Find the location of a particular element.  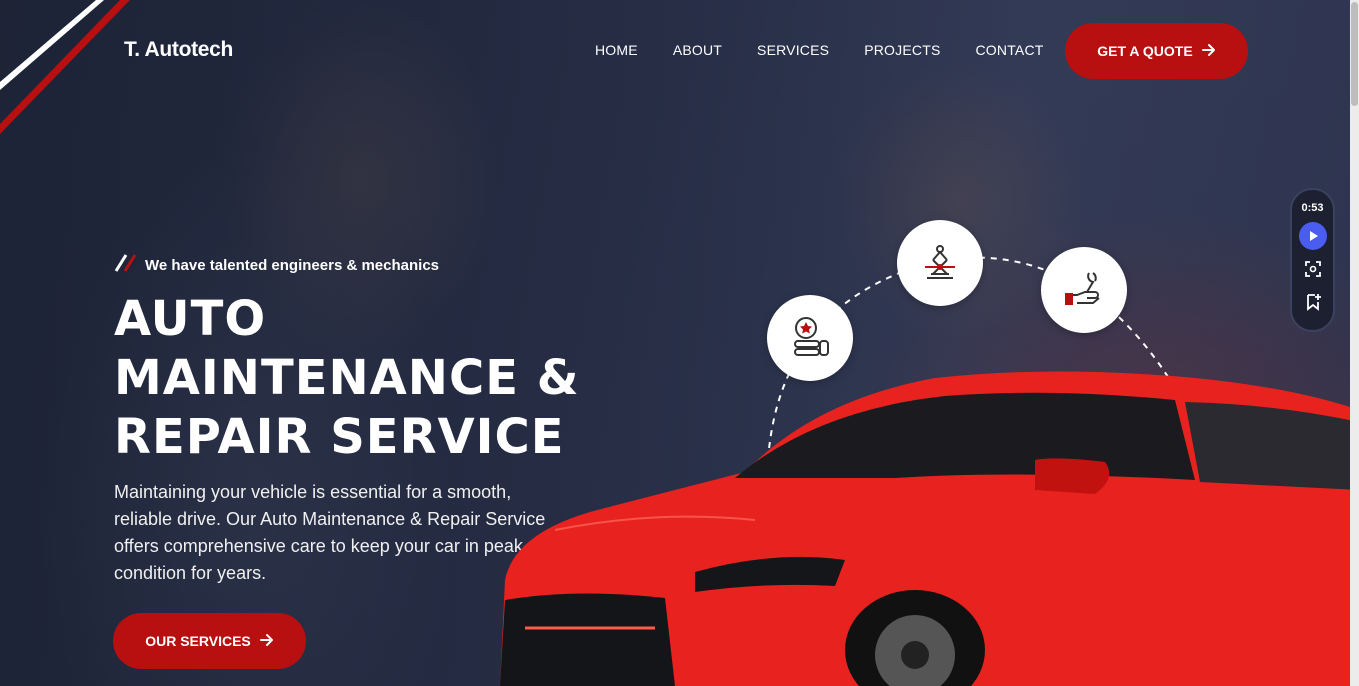

bookmark-button is located at coordinates (1313, 304).